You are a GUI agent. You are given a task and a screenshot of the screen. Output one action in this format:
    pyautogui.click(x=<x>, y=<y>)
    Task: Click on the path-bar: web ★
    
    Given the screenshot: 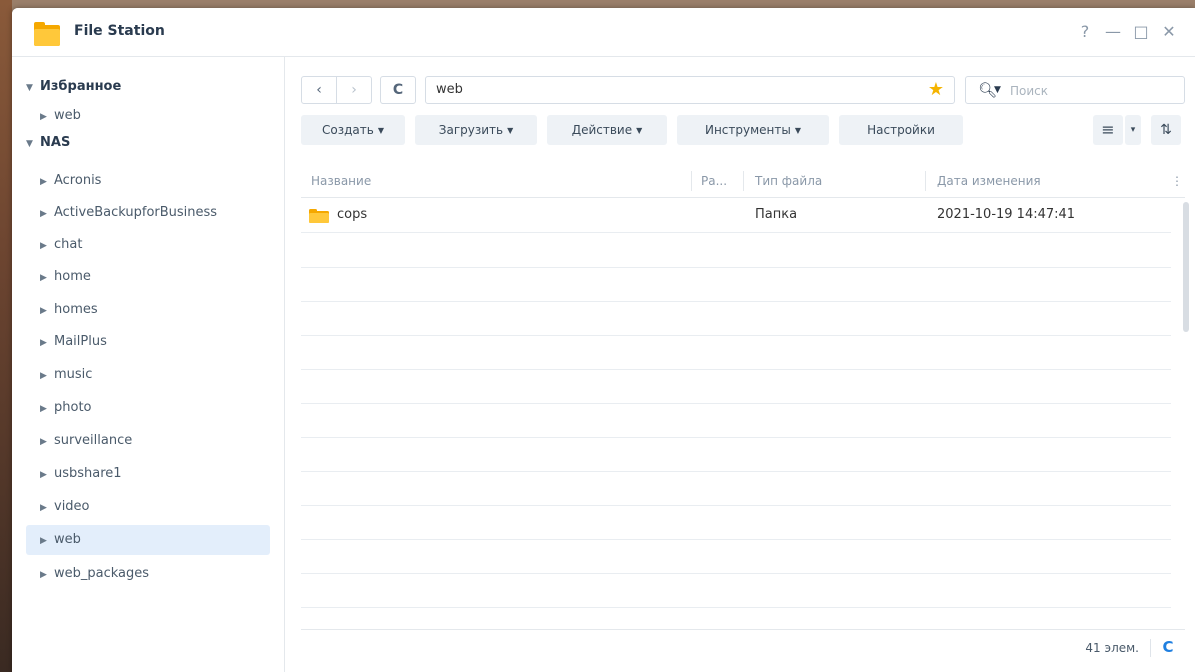 What is the action you would take?
    pyautogui.click(x=690, y=90)
    